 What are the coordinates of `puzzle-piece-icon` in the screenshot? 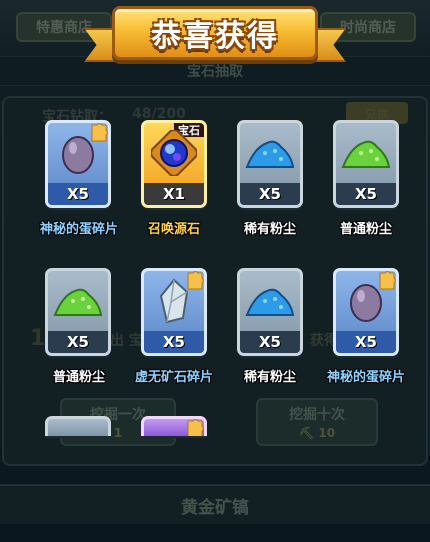 It's located at (195, 427).